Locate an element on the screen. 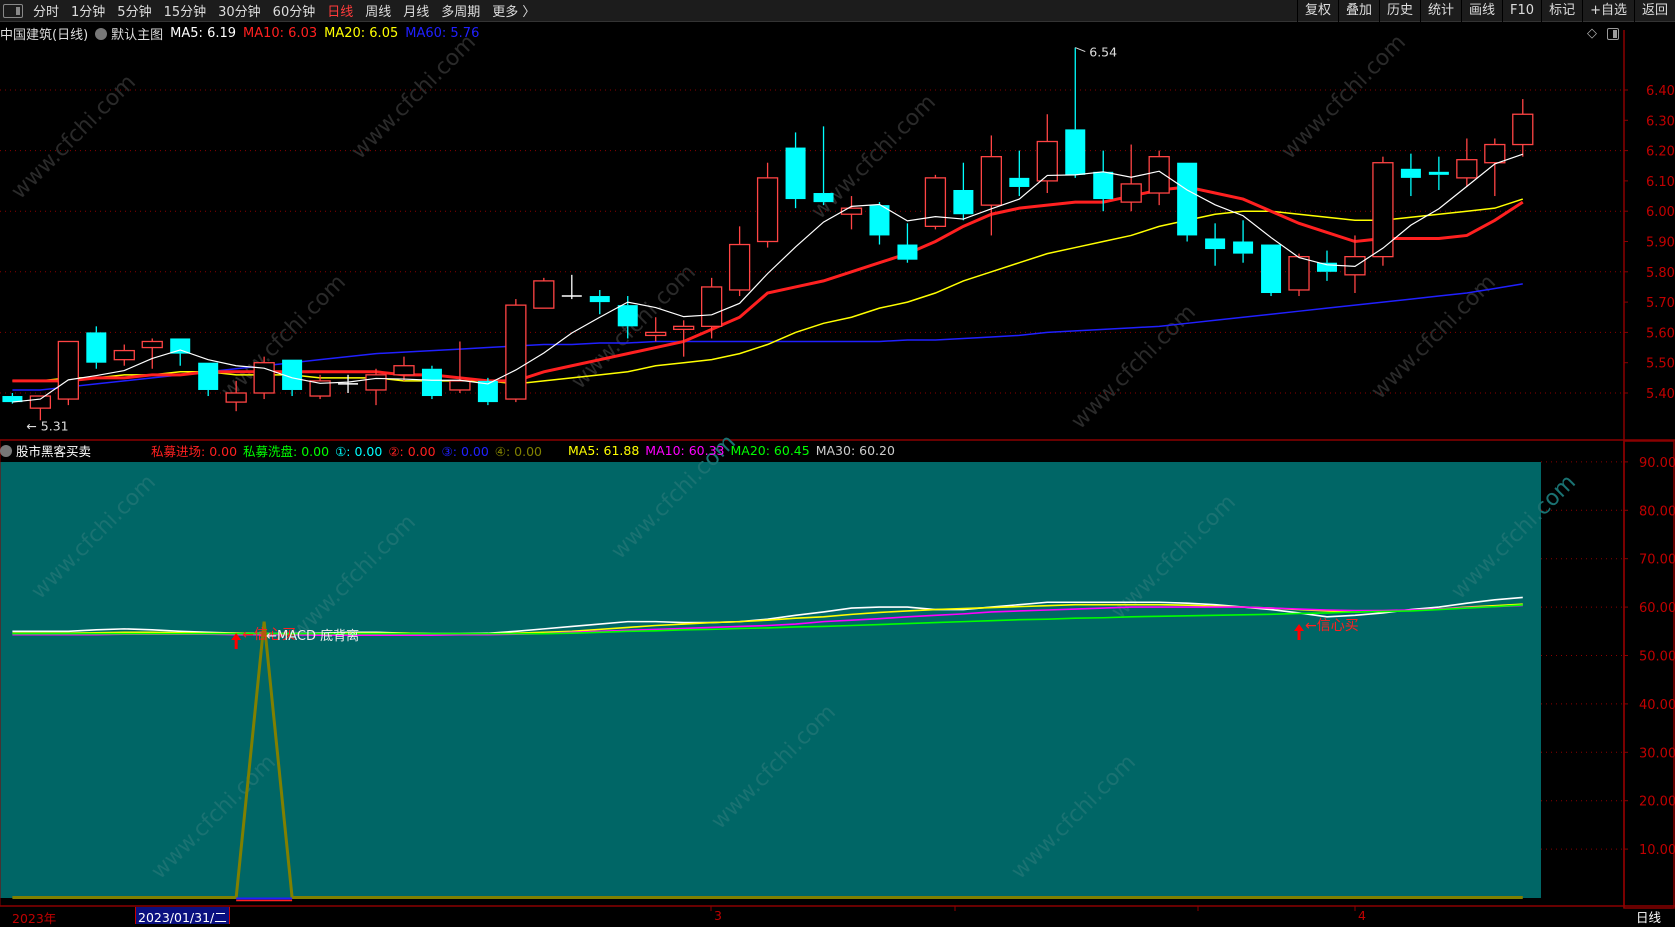 The image size is (1675, 927). year-label: 2023年 is located at coordinates (34, 918).